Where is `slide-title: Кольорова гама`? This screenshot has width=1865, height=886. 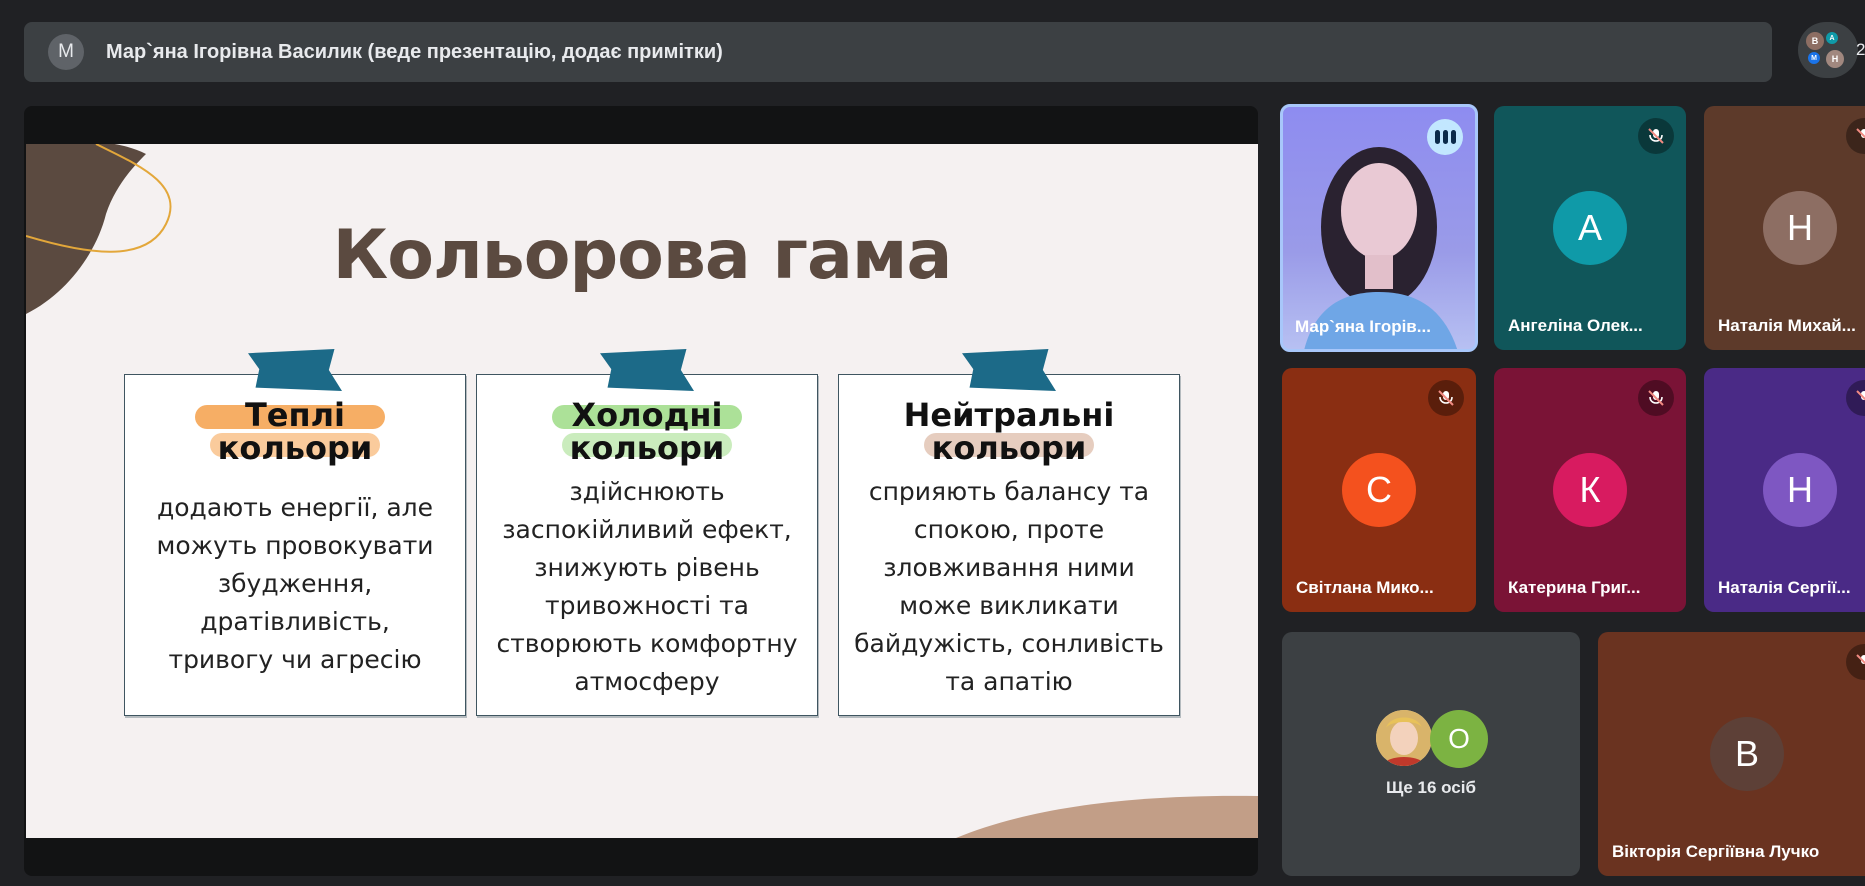 slide-title: Кольорова гама is located at coordinates (642, 255).